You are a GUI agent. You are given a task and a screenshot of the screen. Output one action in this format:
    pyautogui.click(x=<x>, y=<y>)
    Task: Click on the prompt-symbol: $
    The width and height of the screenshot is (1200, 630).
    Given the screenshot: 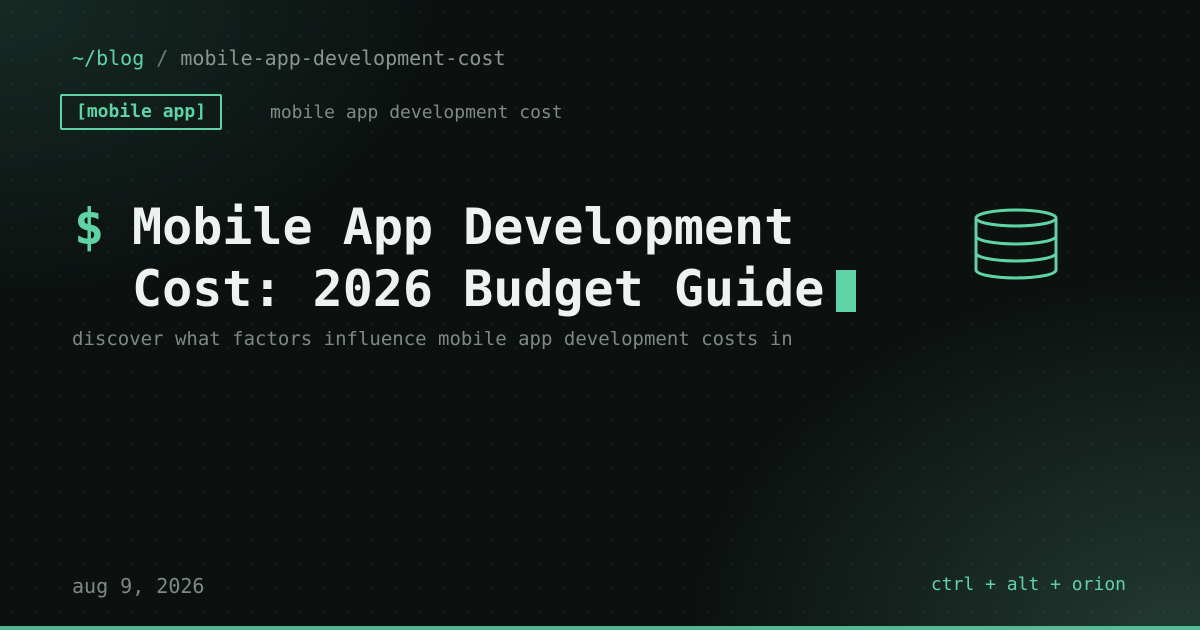 What is the action you would take?
    pyautogui.click(x=89, y=227)
    